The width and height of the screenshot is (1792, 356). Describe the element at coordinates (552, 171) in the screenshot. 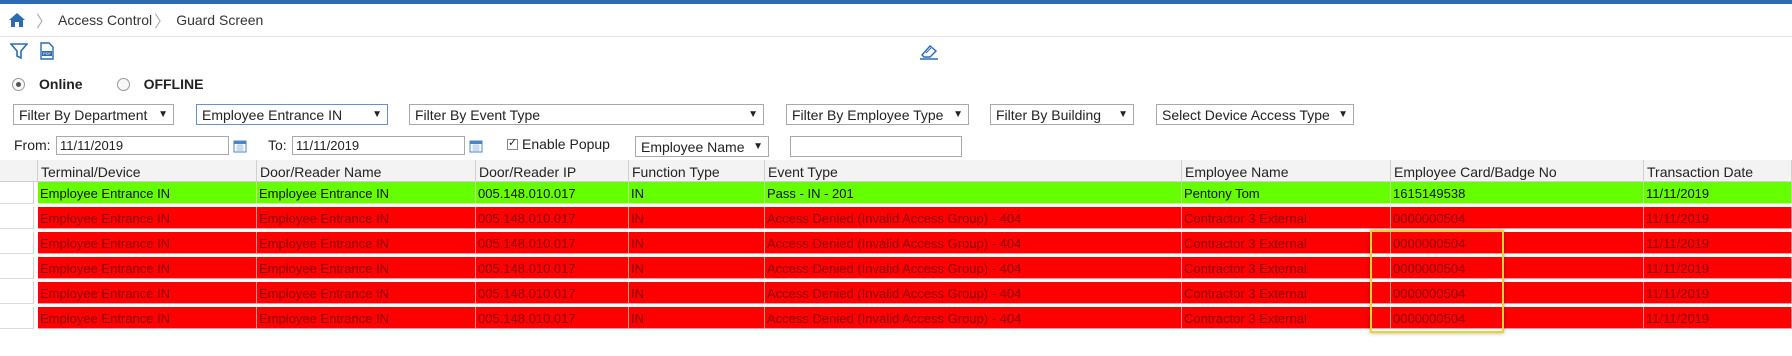

I see `column-header-door-reader-ip: Door/Reader IP` at that location.